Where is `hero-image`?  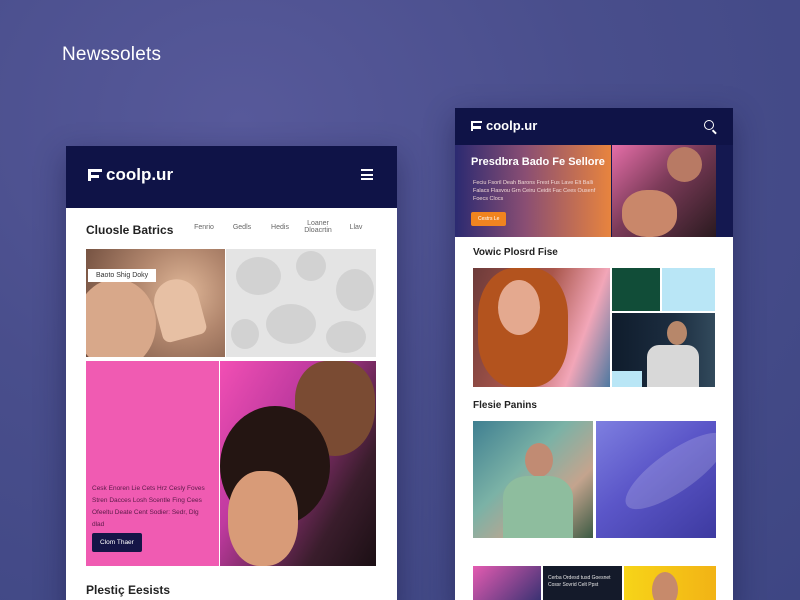 hero-image is located at coordinates (664, 191).